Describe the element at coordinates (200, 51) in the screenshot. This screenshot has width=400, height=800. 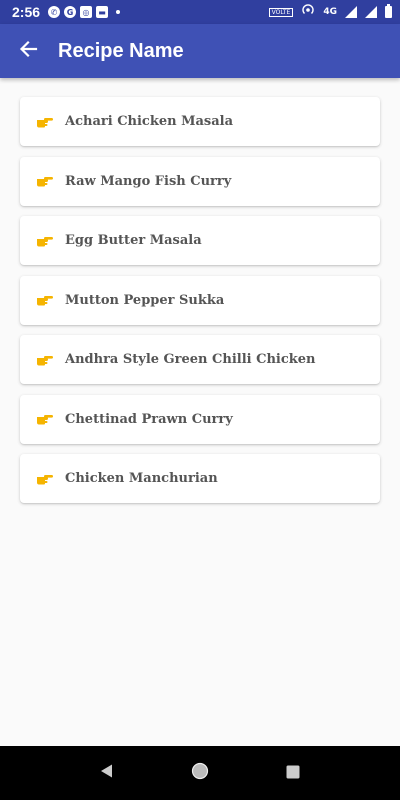
I see `app-bar: Recipe Name` at that location.